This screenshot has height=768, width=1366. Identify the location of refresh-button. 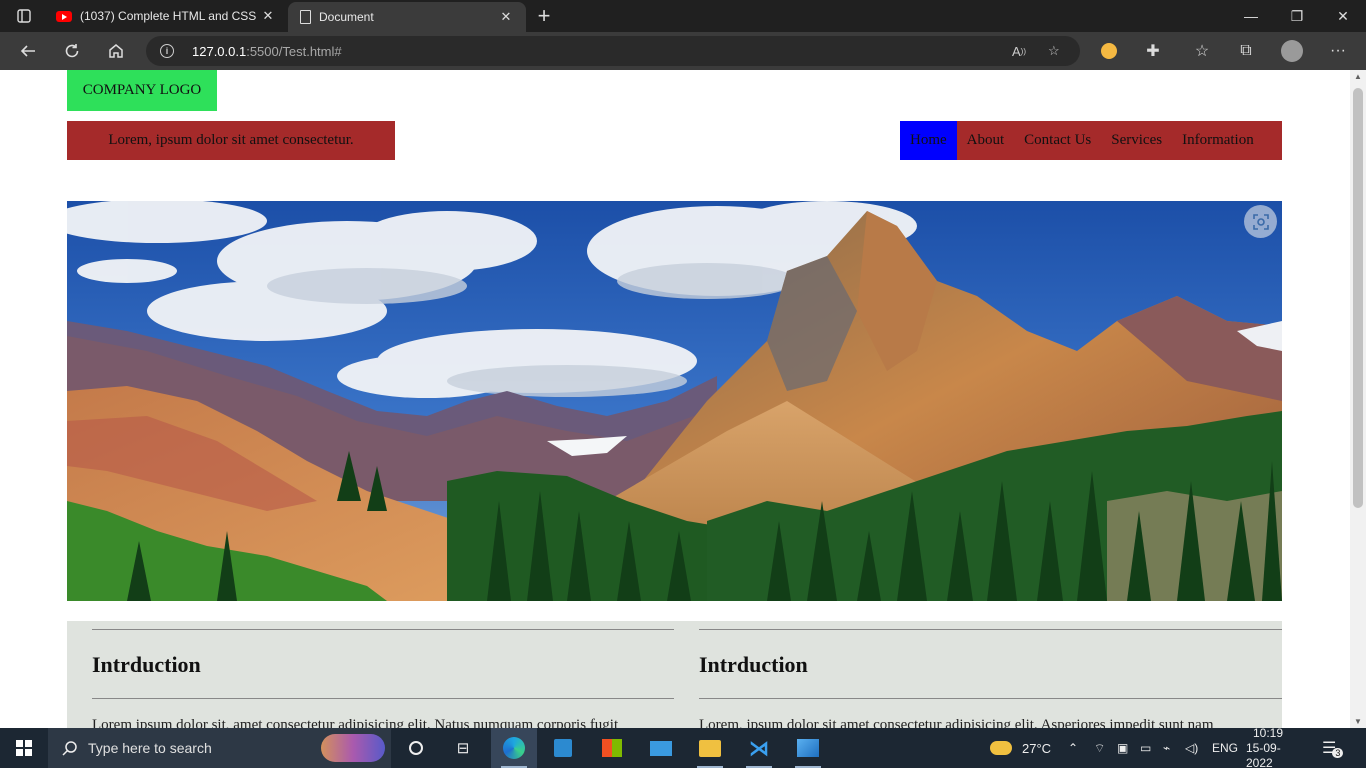
(72, 51).